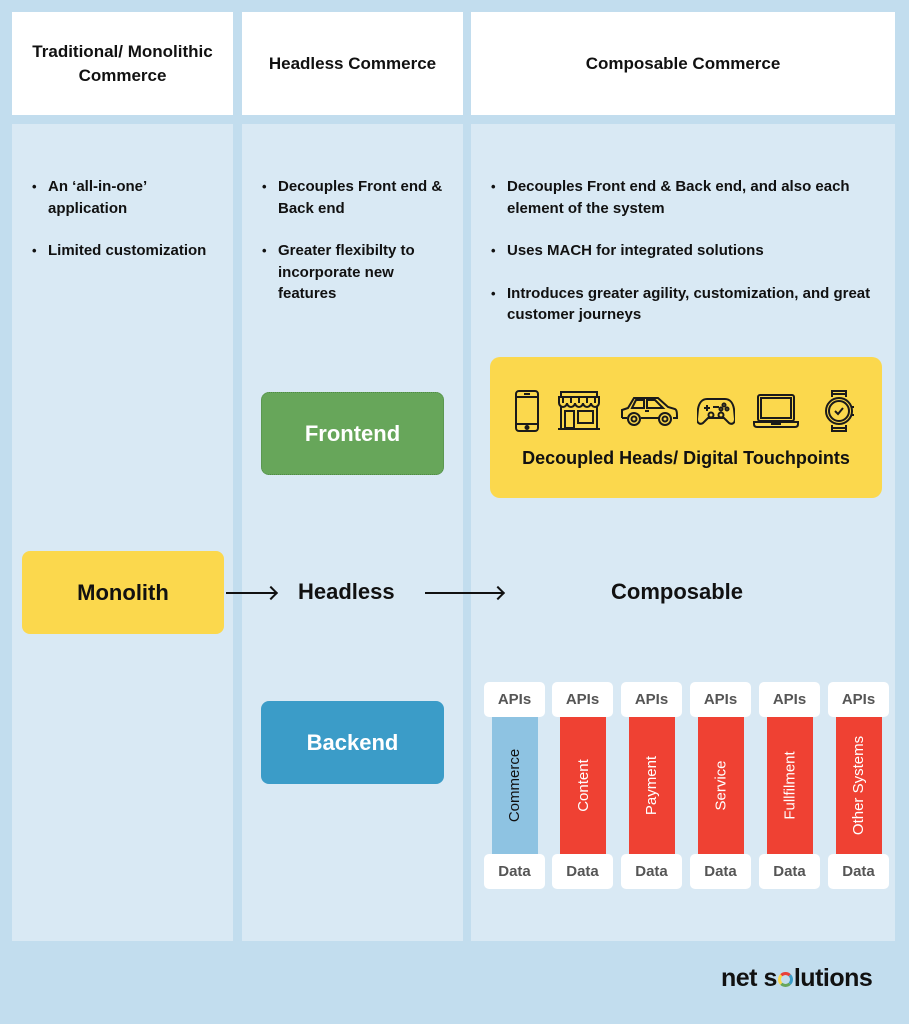 The height and width of the screenshot is (1024, 909). I want to click on list-item: Uses MACH for integrated solutions, so click(690, 251).